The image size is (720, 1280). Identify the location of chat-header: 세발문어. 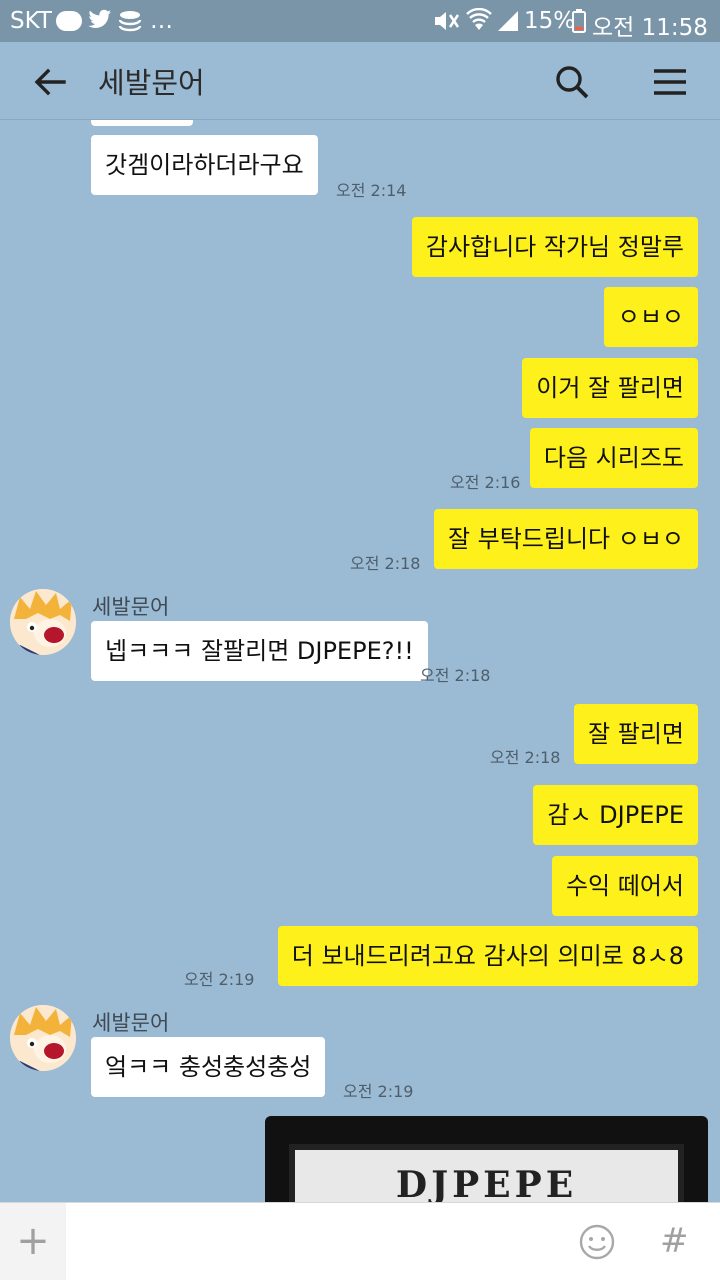
(360, 81).